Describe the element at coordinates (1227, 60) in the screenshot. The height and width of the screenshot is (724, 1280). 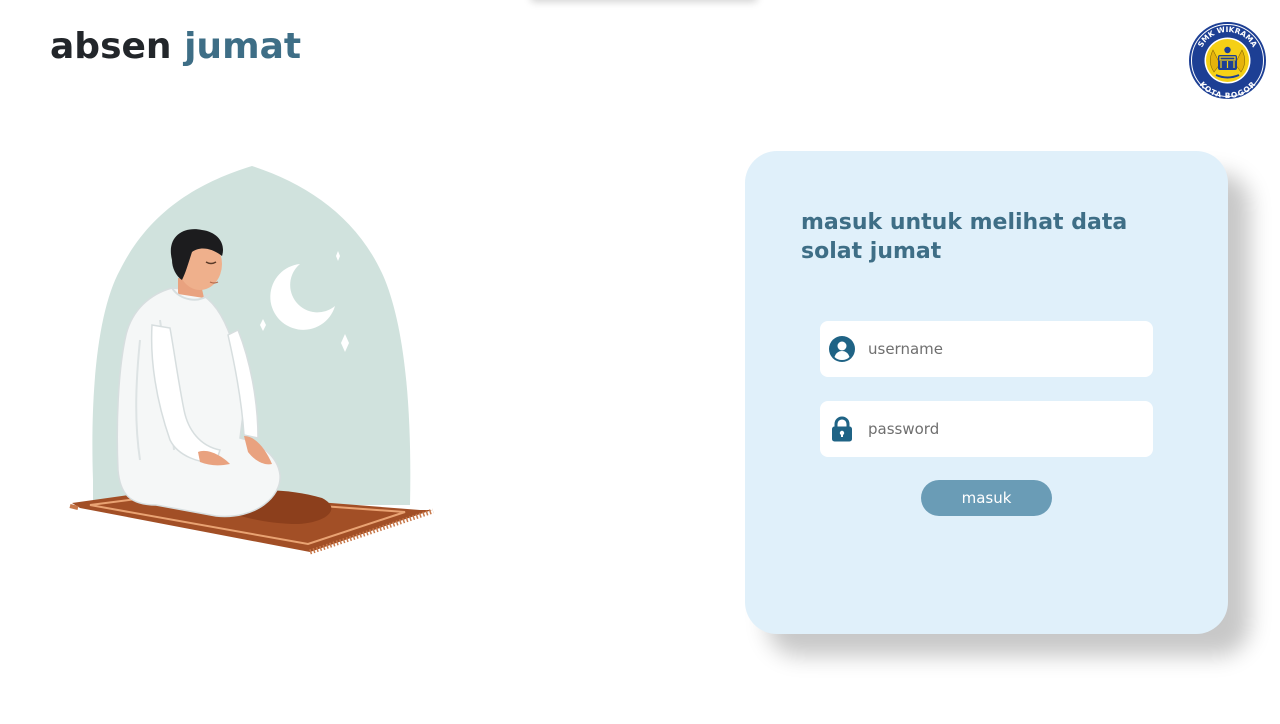
I see `school-logo: SMK WIKRAMA KOTA BOGOR` at that location.